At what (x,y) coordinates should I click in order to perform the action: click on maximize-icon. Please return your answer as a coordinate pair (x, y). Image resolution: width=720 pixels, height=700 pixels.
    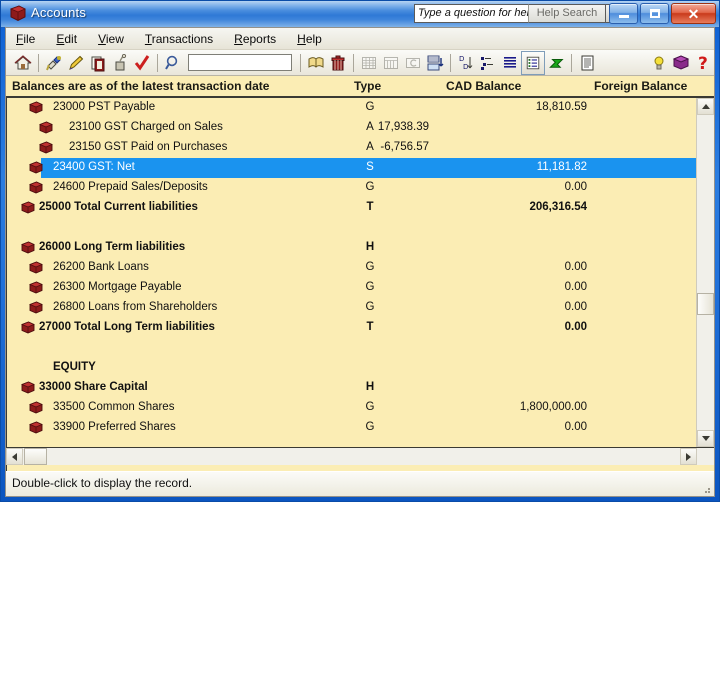
    Looking at the image, I should click on (654, 13).